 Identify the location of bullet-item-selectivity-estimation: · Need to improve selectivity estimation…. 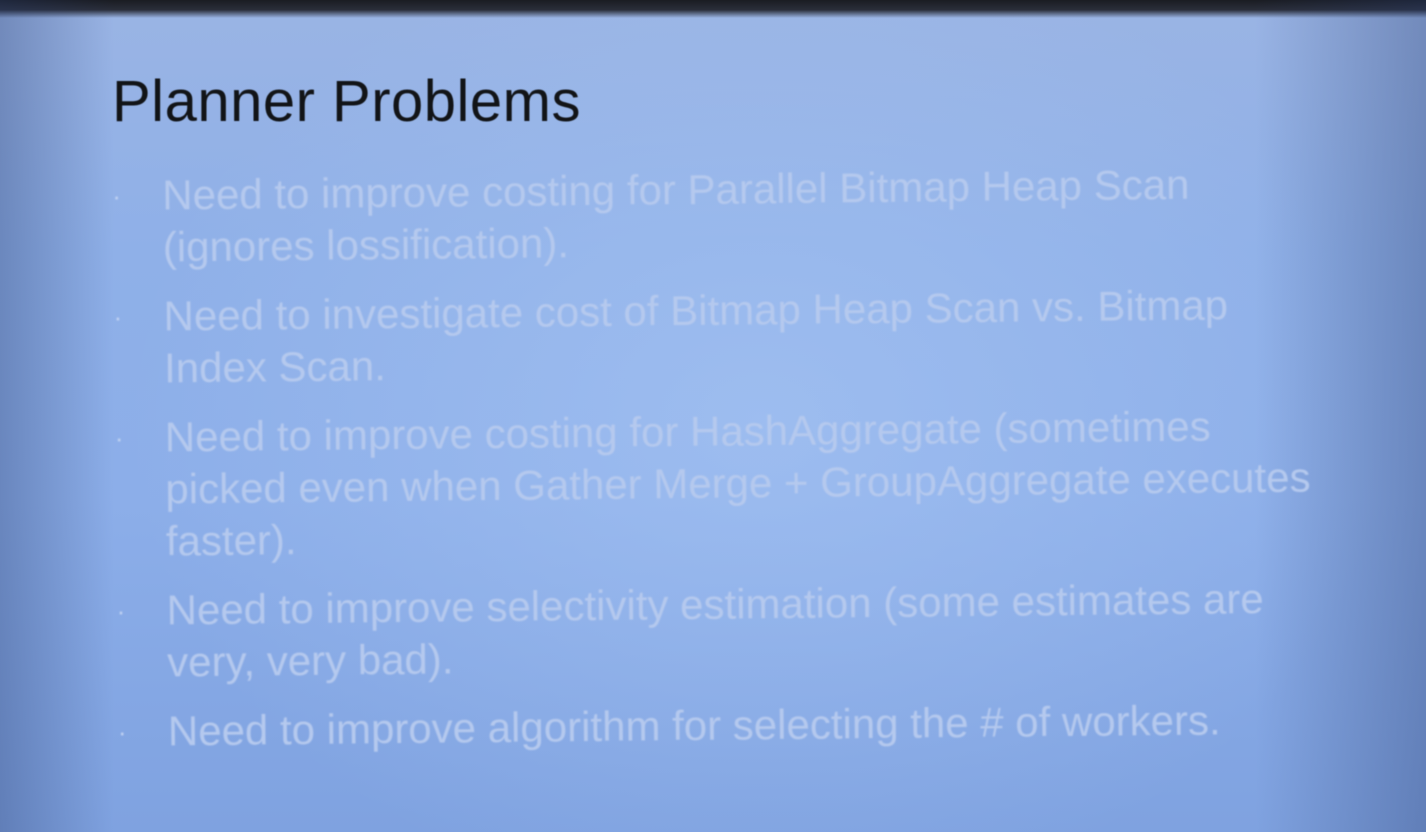
(729, 630).